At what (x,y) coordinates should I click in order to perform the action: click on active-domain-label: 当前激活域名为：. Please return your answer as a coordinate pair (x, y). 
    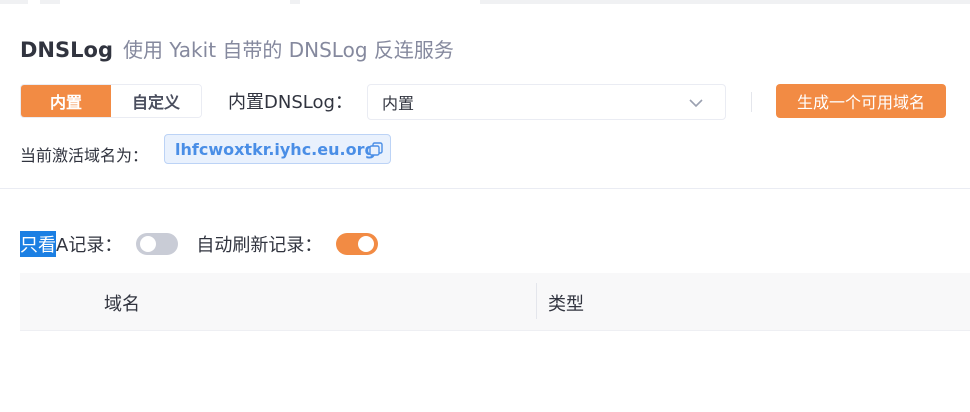
    Looking at the image, I should click on (84, 155).